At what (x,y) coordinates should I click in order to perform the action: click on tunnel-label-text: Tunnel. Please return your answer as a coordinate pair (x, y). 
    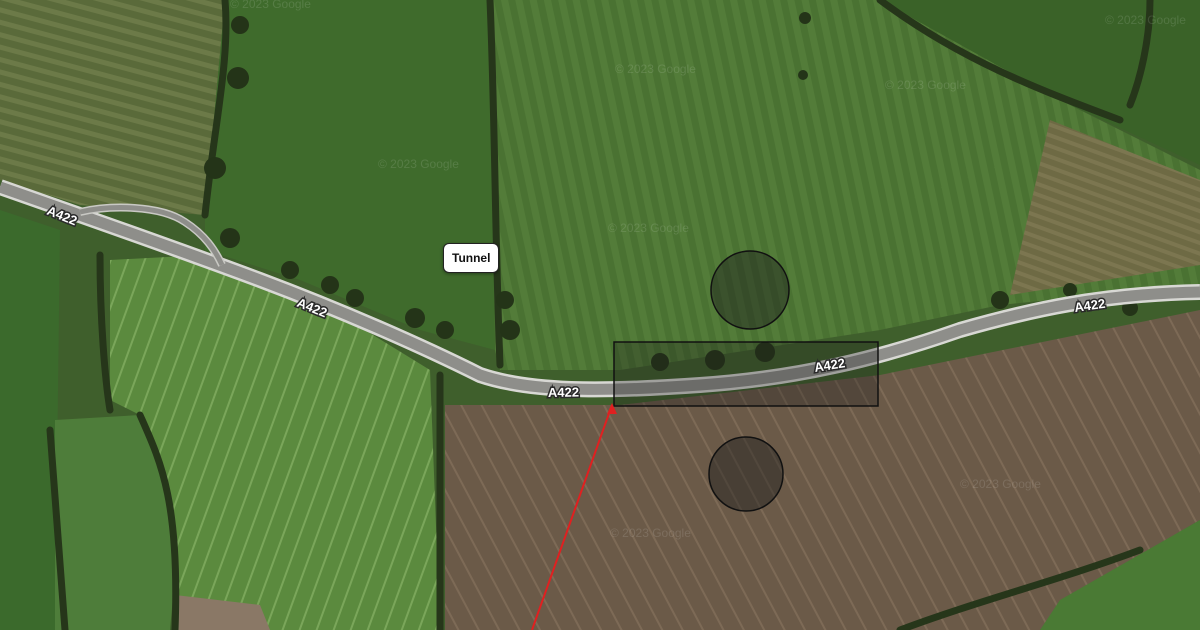
    Looking at the image, I should click on (471, 258).